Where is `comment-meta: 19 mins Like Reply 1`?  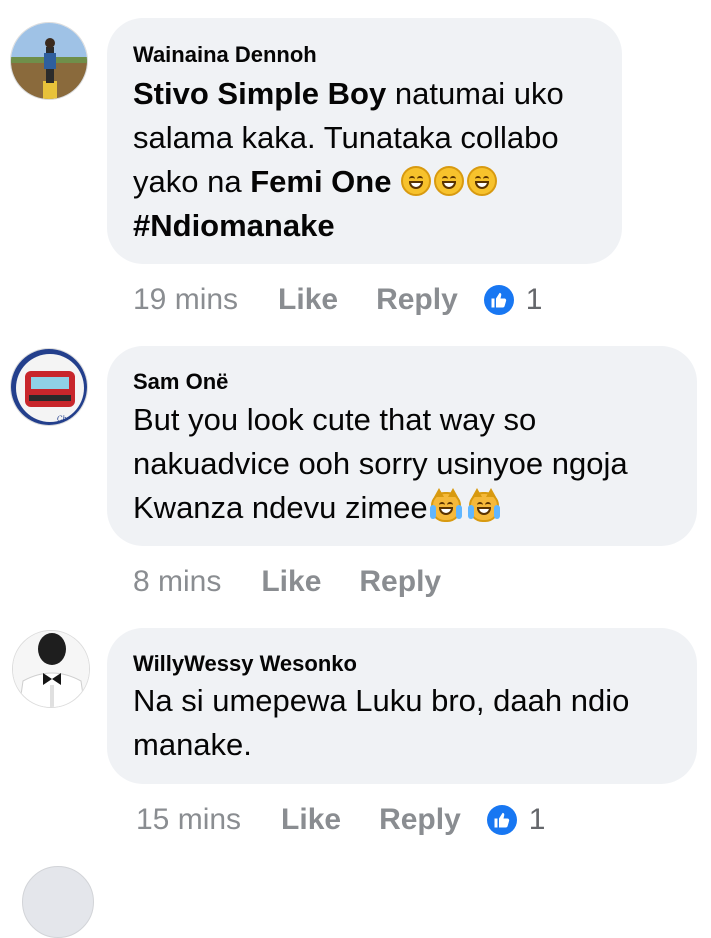 comment-meta: 19 mins Like Reply 1 is located at coordinates (337, 300).